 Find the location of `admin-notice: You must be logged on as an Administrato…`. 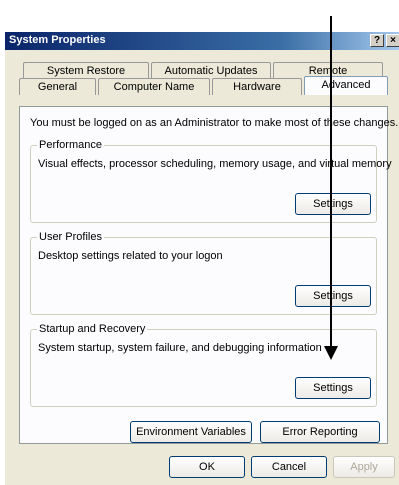

admin-notice: You must be logged on as an Administrato… is located at coordinates (214, 123).